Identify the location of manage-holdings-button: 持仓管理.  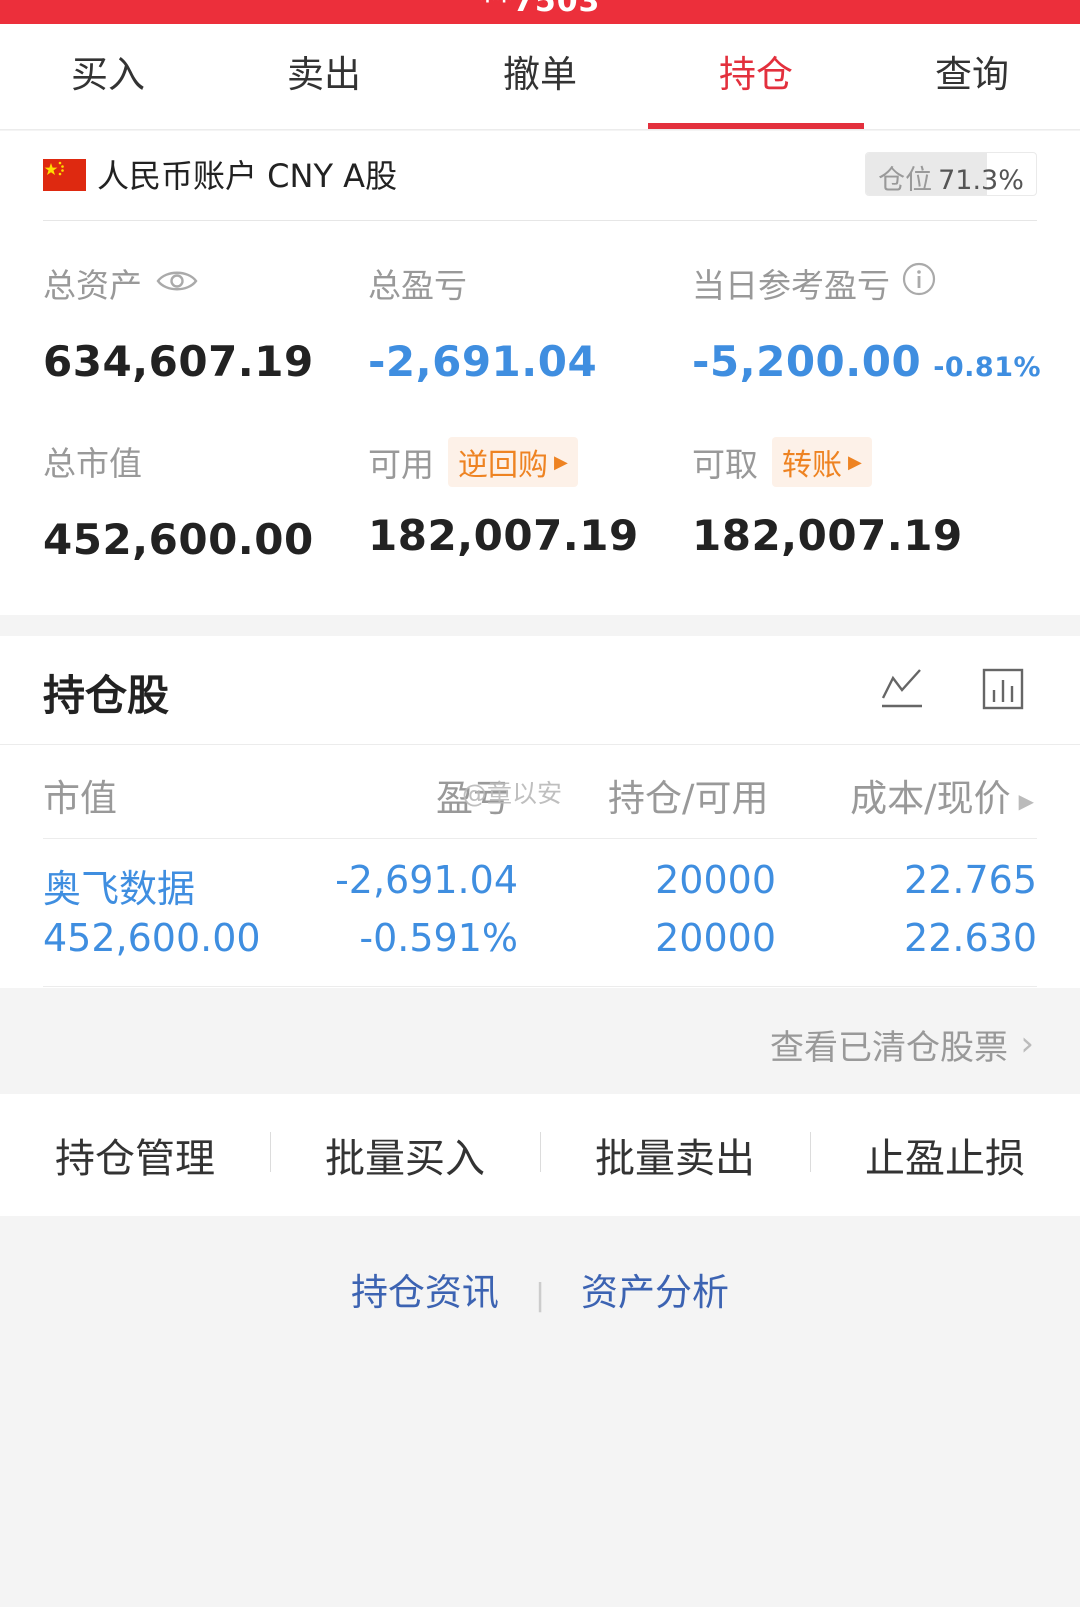
(135, 1155).